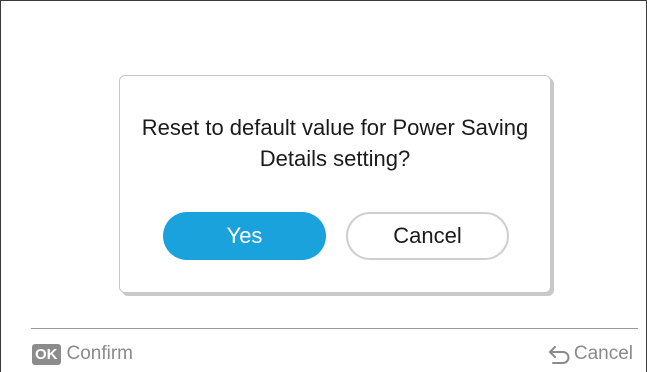 This screenshot has height=372, width=647. Describe the element at coordinates (427, 236) in the screenshot. I see `cancel-button: Cancel` at that location.